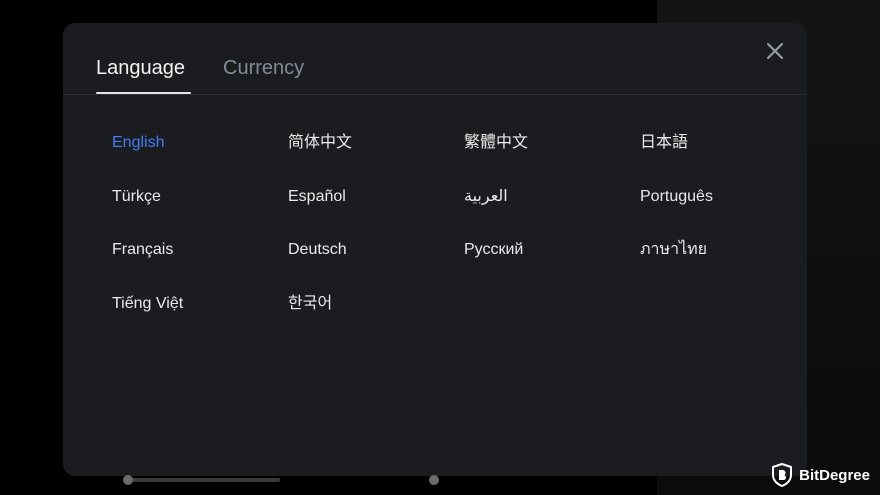 The width and height of the screenshot is (880, 495). What do you see at coordinates (142, 250) in the screenshot?
I see `language-option-french: Français` at bounding box center [142, 250].